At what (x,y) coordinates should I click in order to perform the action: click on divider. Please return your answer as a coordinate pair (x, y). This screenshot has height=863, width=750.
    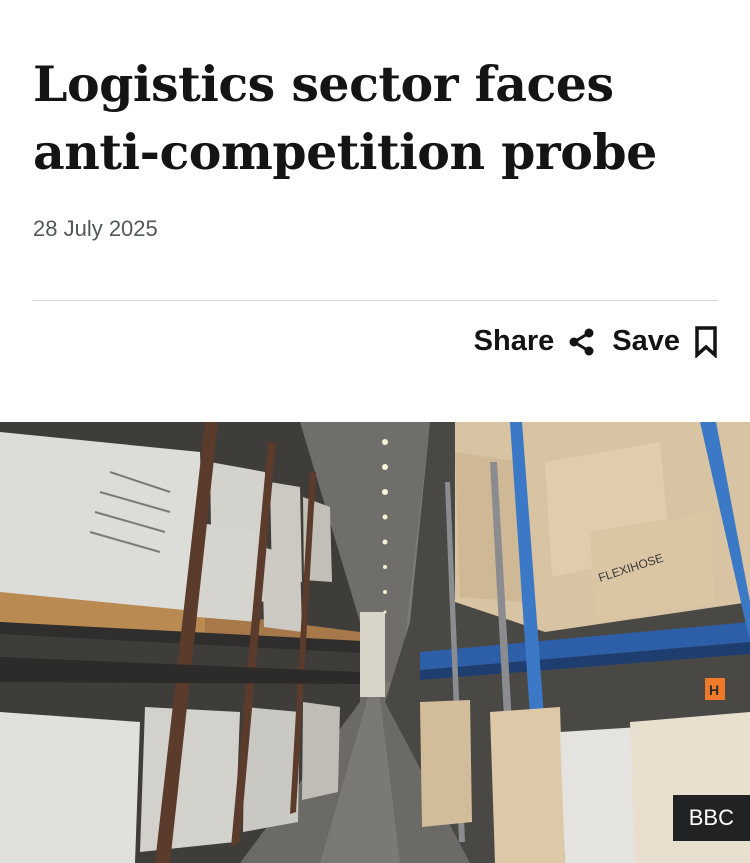
    Looking at the image, I should click on (375, 300).